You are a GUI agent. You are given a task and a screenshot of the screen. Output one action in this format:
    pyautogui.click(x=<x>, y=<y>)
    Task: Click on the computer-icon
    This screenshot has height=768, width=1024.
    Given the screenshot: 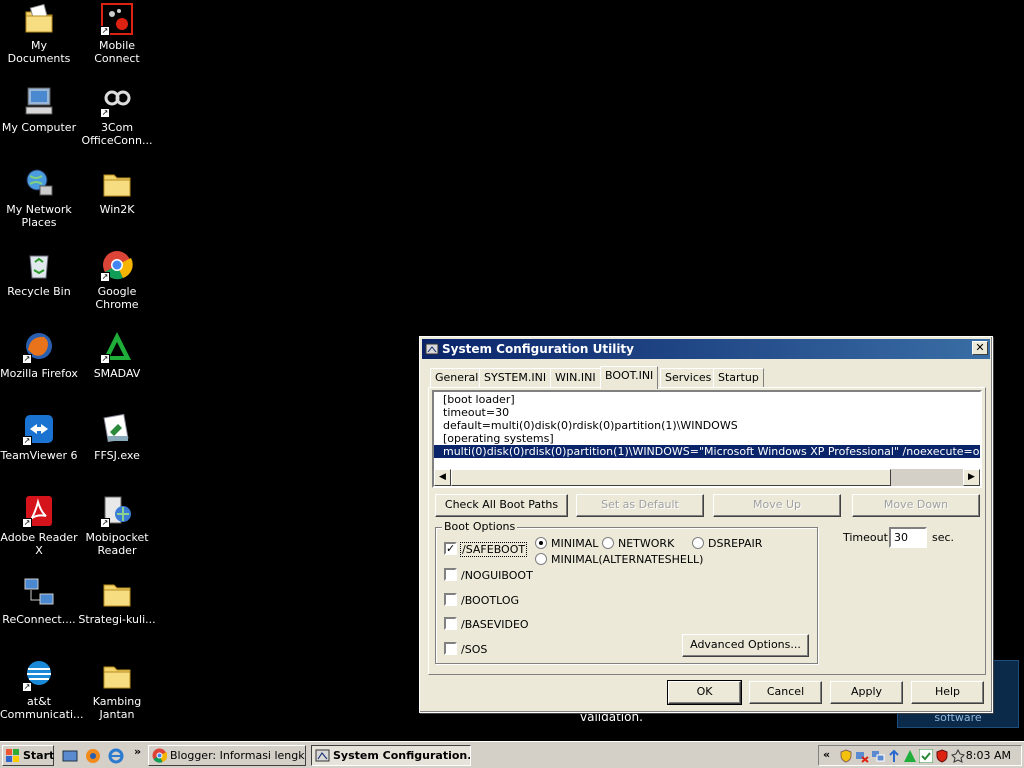 What is the action you would take?
    pyautogui.click(x=39, y=101)
    